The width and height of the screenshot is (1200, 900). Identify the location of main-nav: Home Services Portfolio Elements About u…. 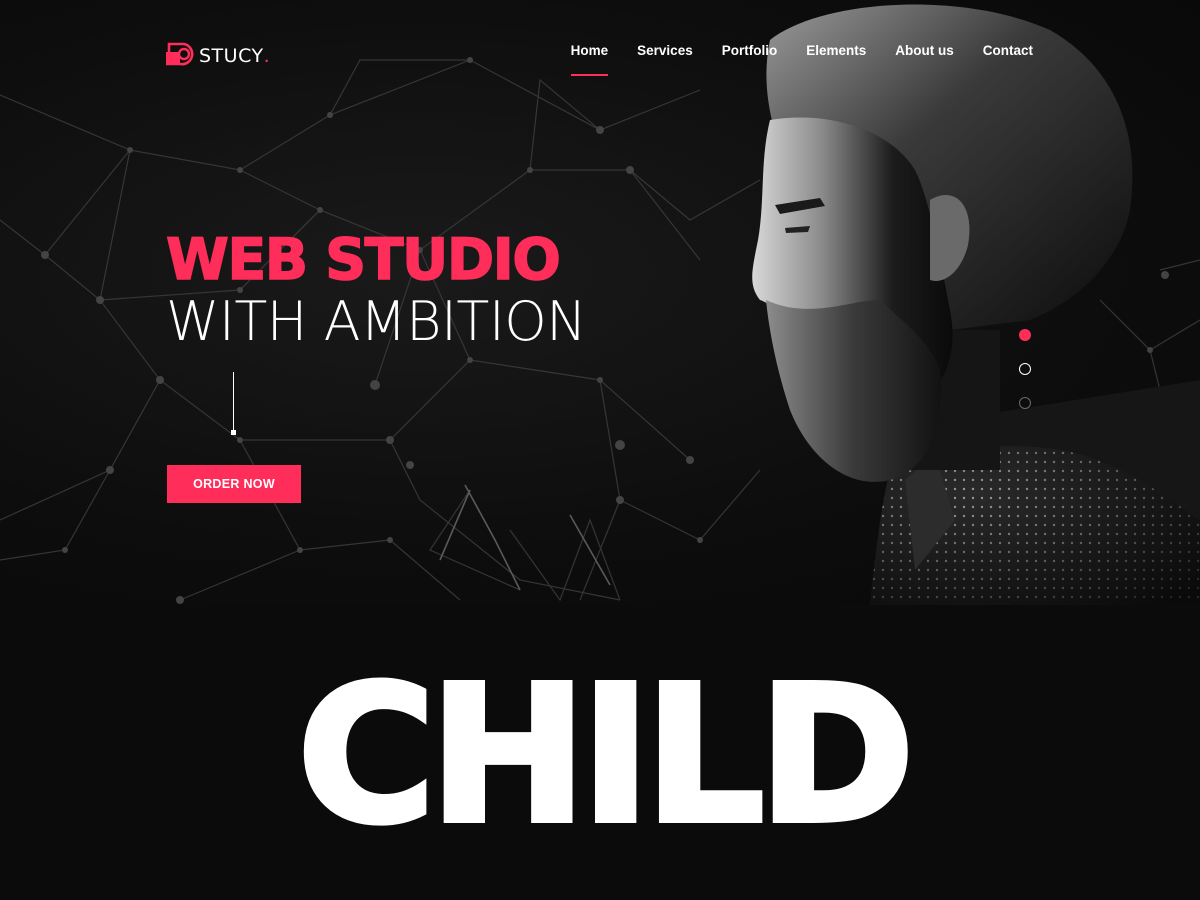
(801, 59).